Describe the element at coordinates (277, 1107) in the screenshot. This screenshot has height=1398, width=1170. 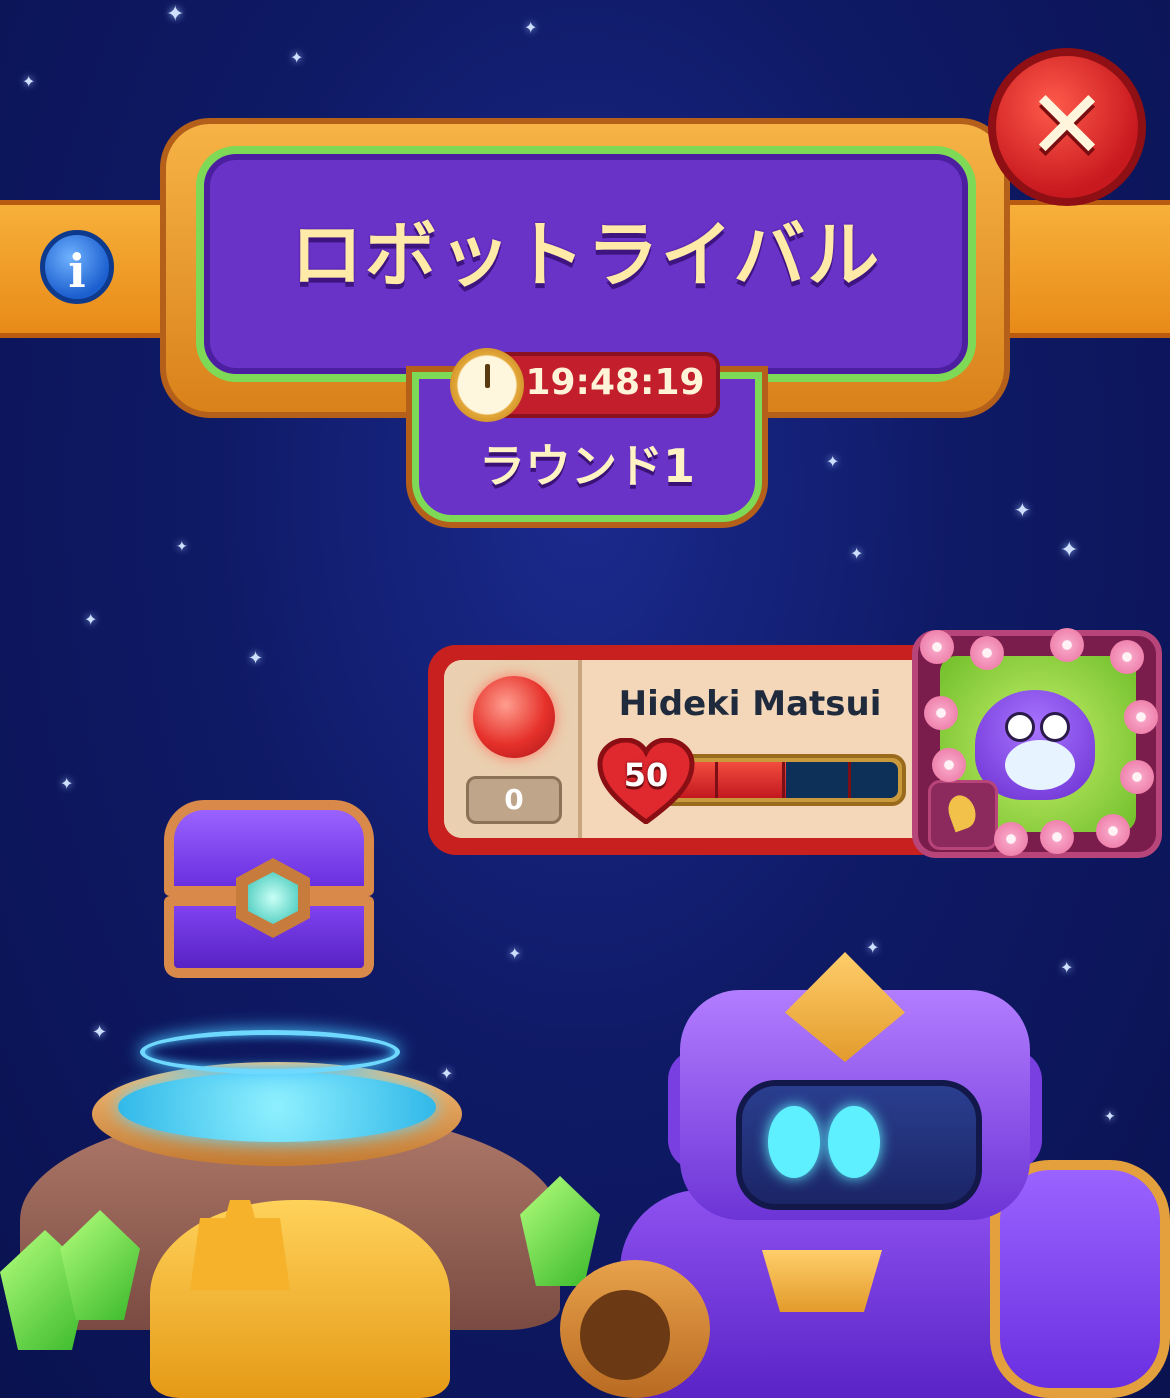
I see `pedestal-glow` at that location.